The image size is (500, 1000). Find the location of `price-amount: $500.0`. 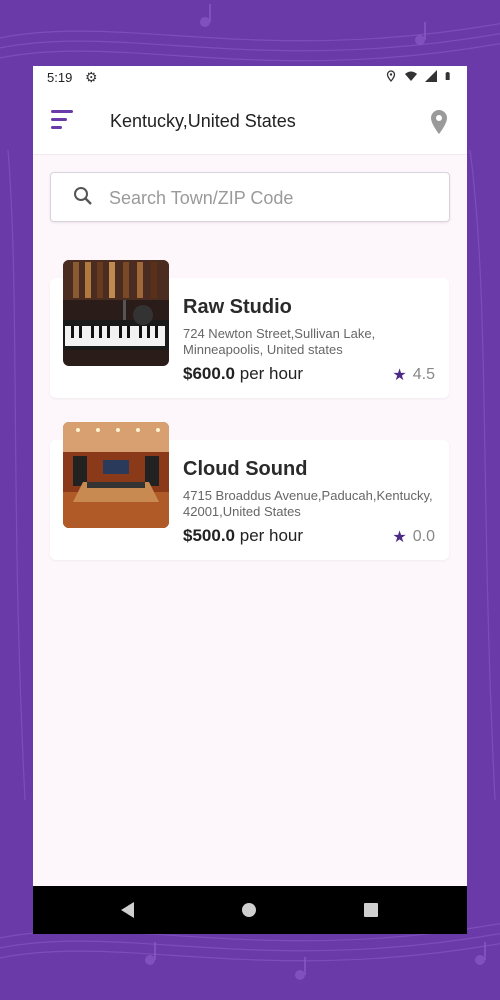

price-amount: $500.0 is located at coordinates (209, 535).